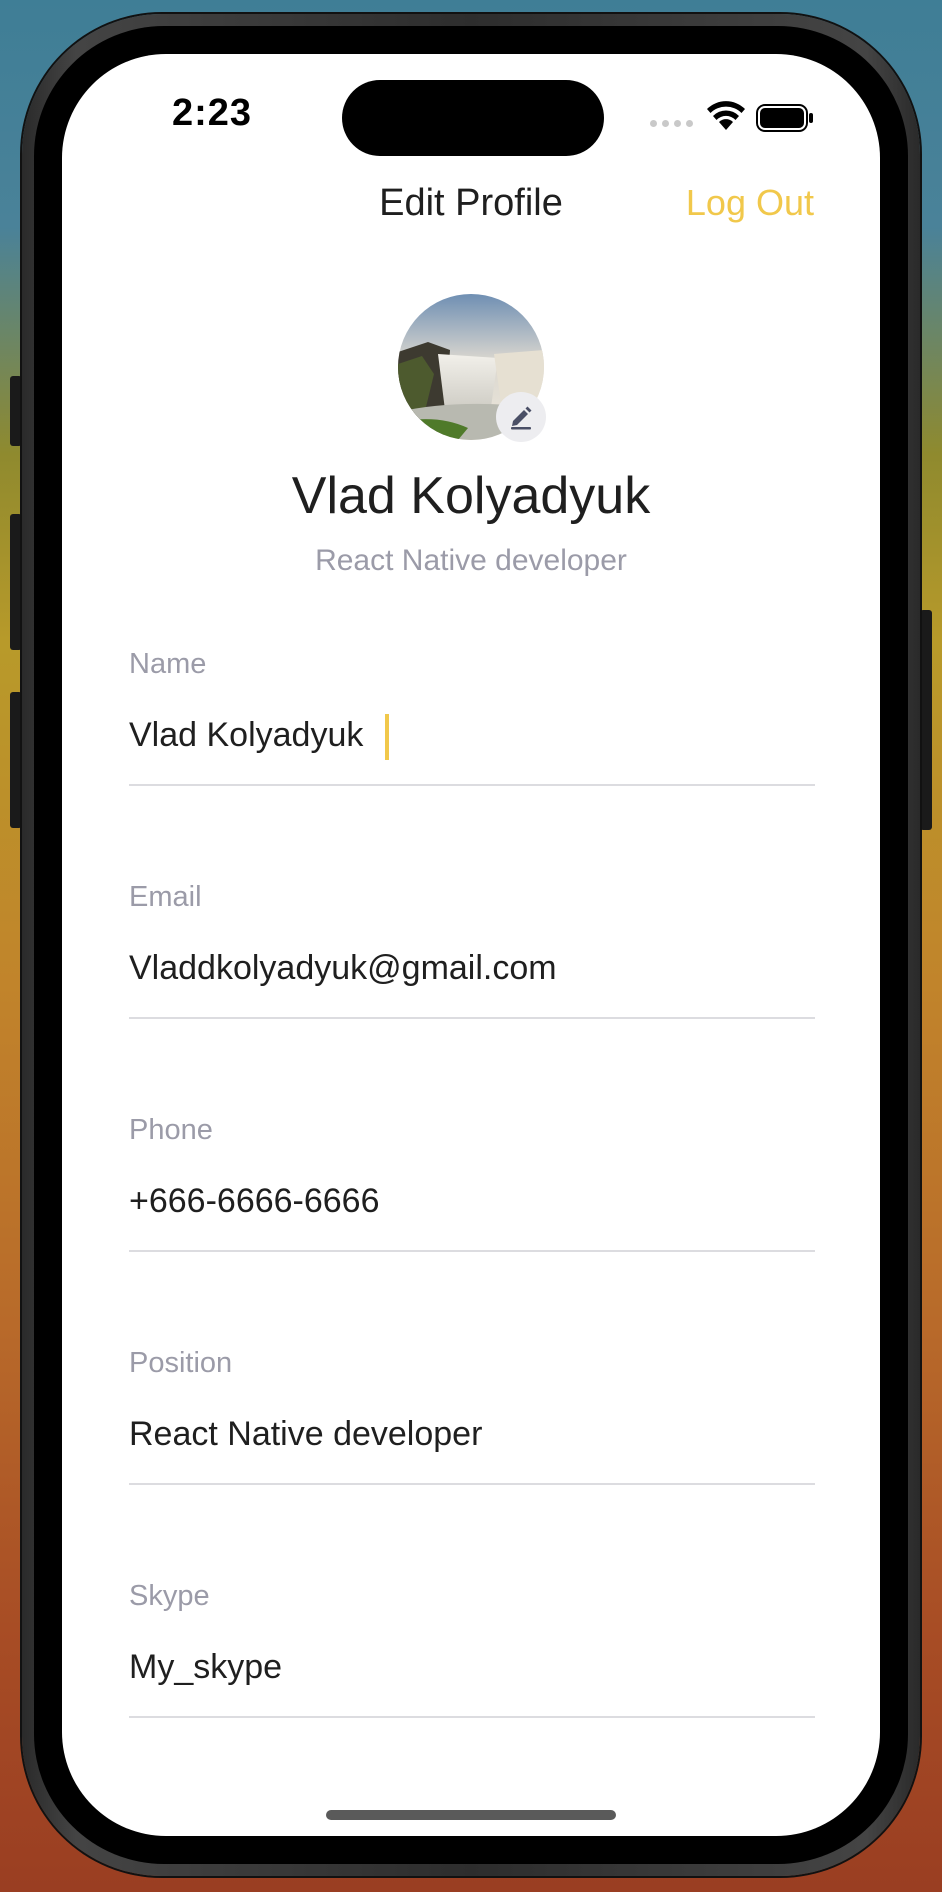 Image resolution: width=942 pixels, height=1892 pixels. I want to click on name-field: Name, so click(472, 721).